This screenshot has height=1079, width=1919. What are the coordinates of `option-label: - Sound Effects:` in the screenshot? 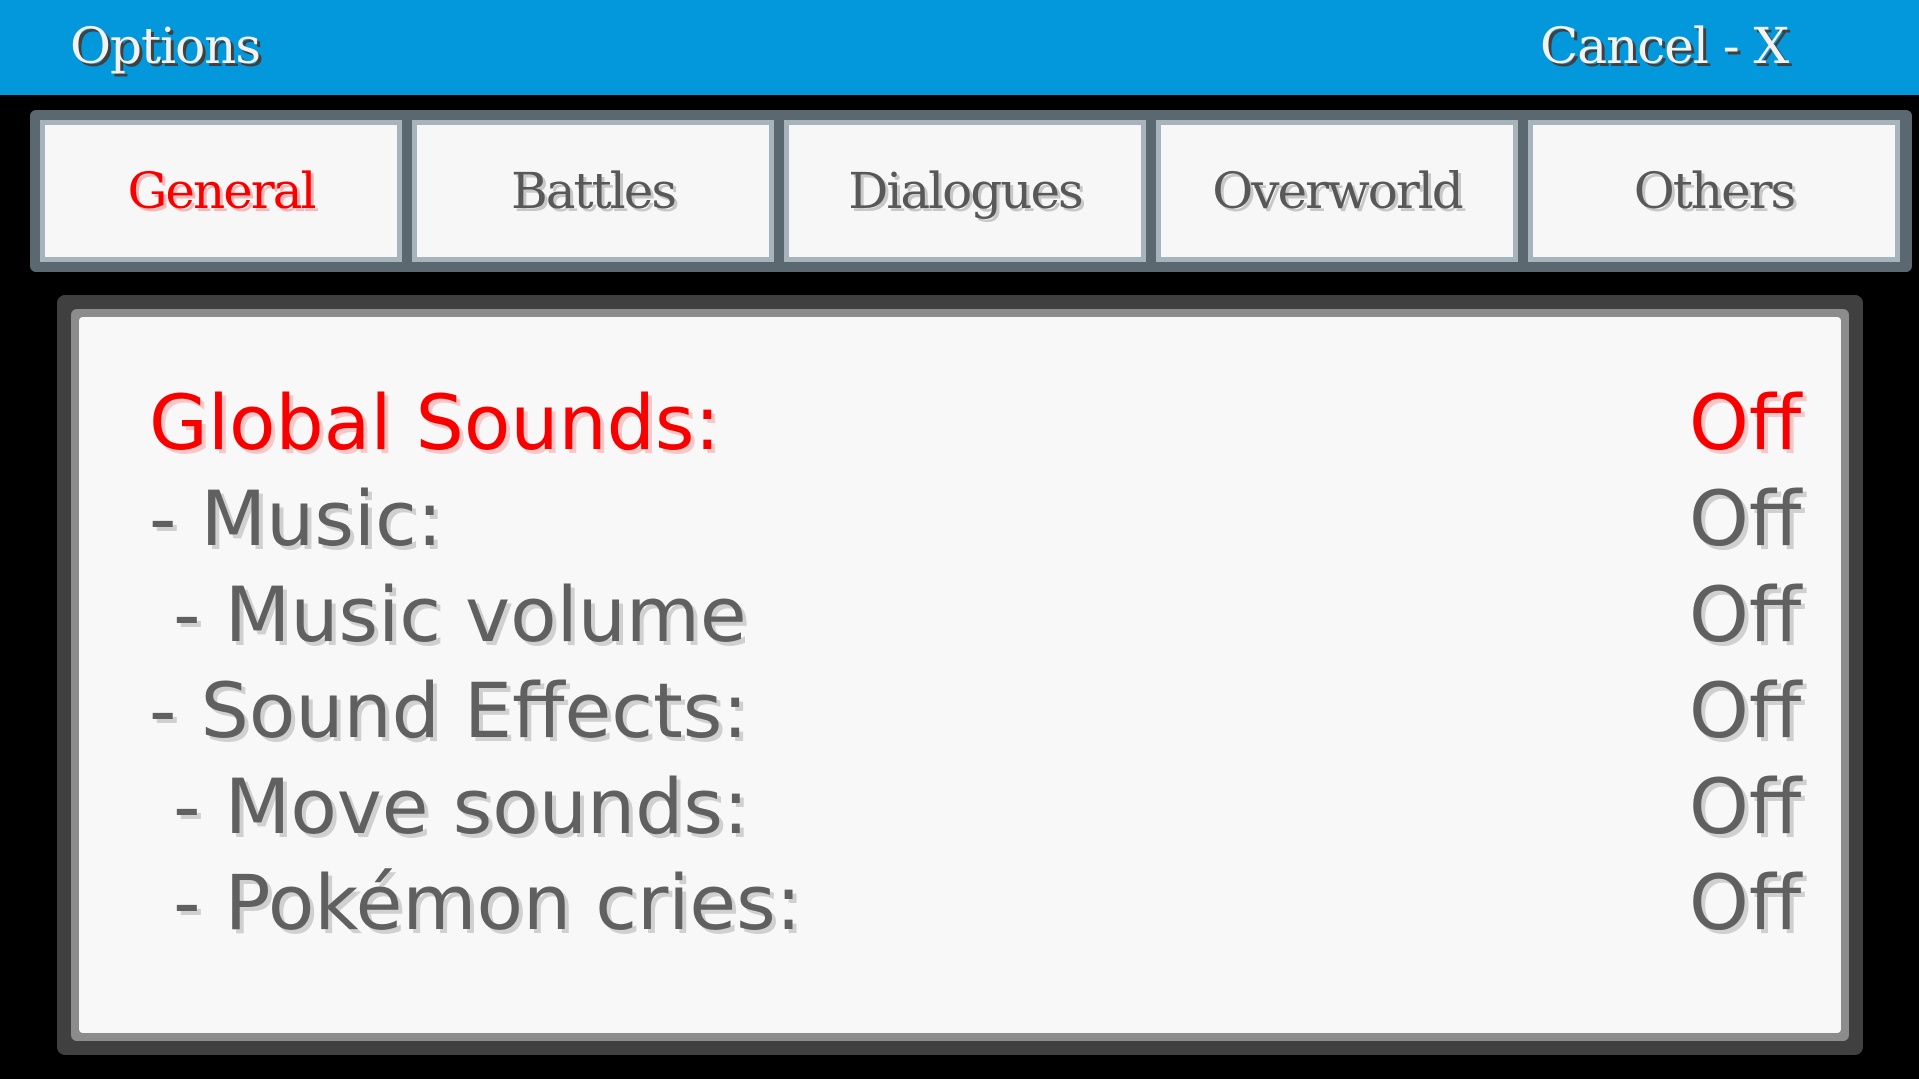 It's located at (448, 710).